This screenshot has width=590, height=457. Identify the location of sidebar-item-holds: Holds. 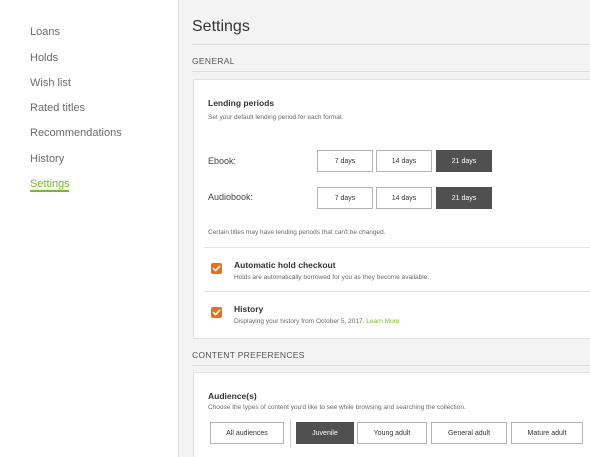
(44, 58).